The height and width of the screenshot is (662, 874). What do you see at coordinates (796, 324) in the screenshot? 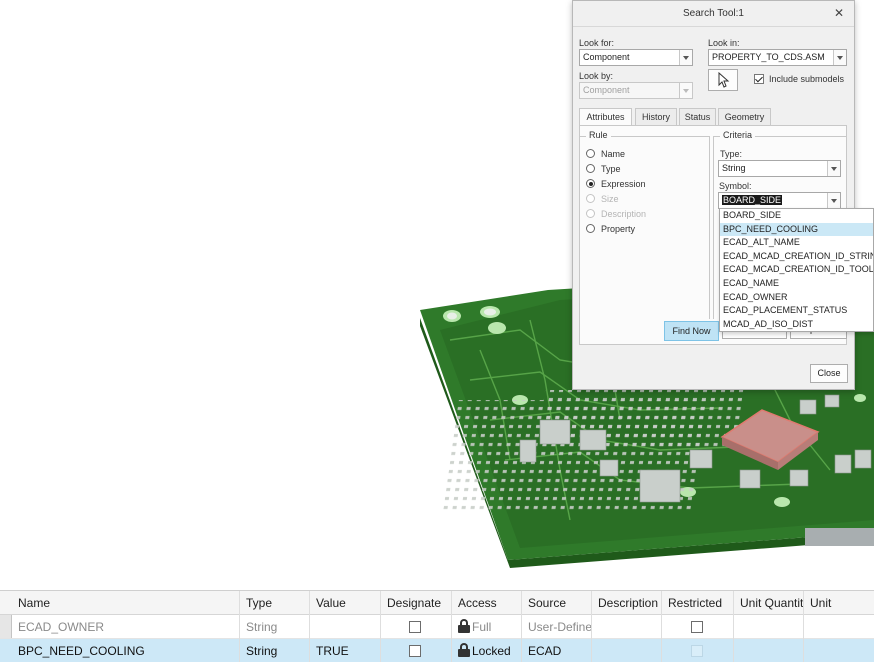
I see `symbol-option: MCAD_AD_ISO_DIST` at bounding box center [796, 324].